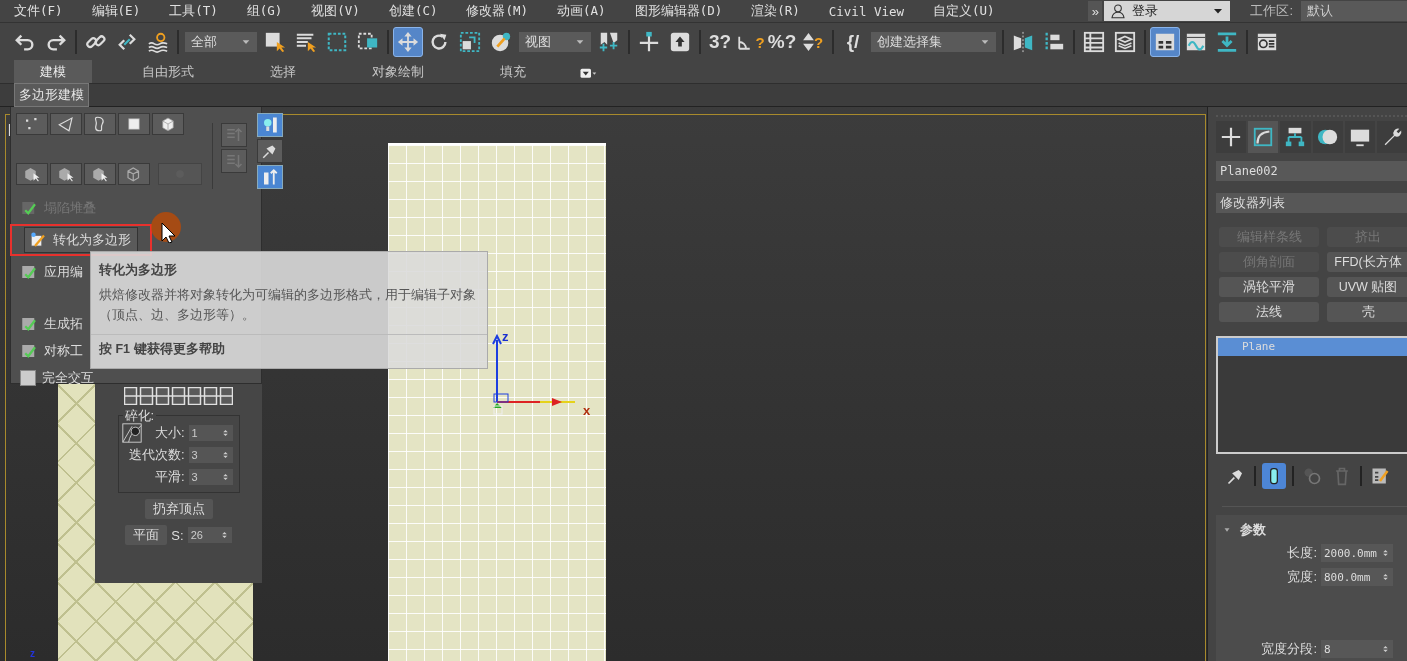 The height and width of the screenshot is (661, 1407). Describe the element at coordinates (177, 535) in the screenshot. I see `field-label: S:` at that location.